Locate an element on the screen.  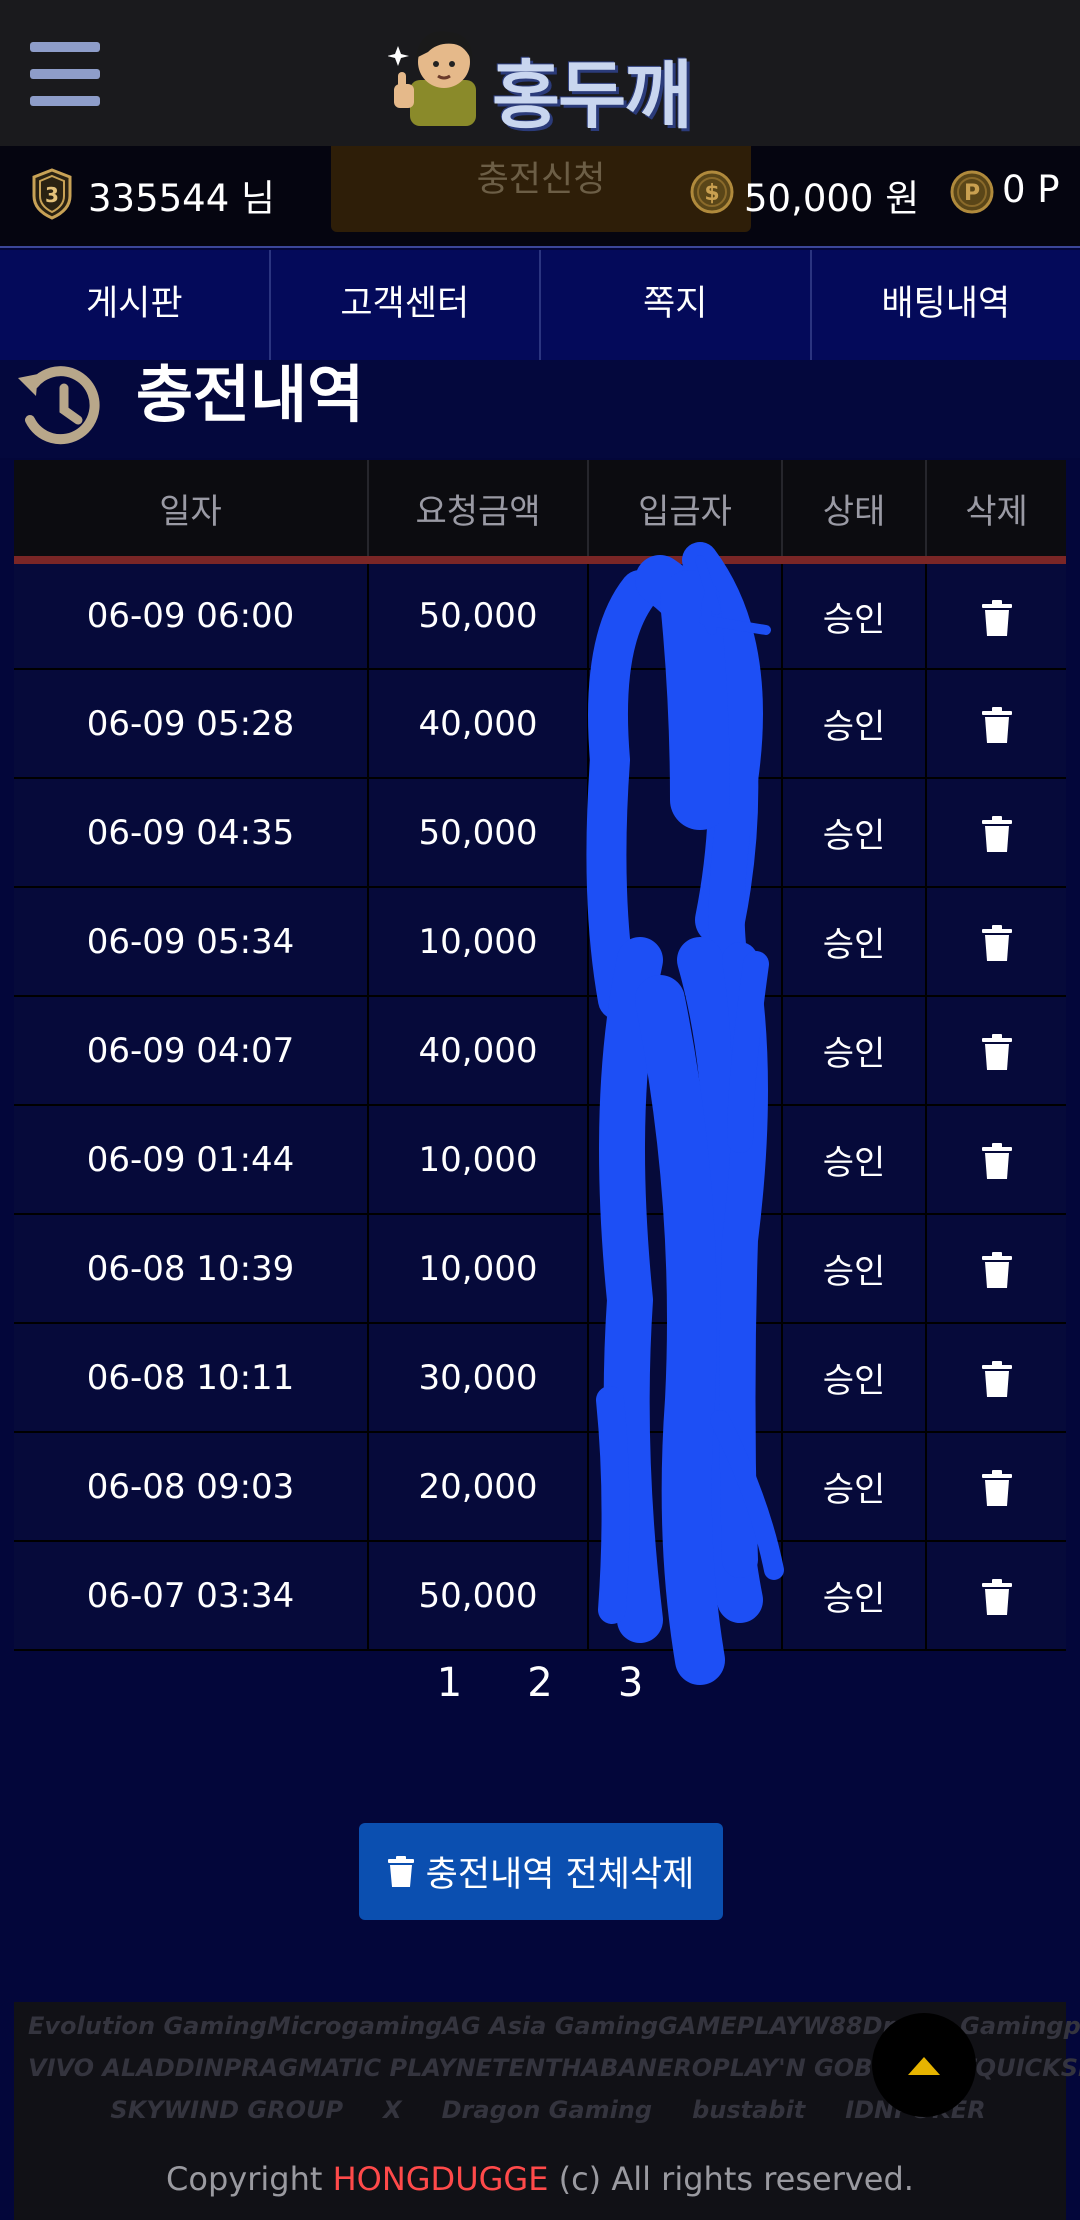
partner-logo: NETENT is located at coordinates (508, 2068).